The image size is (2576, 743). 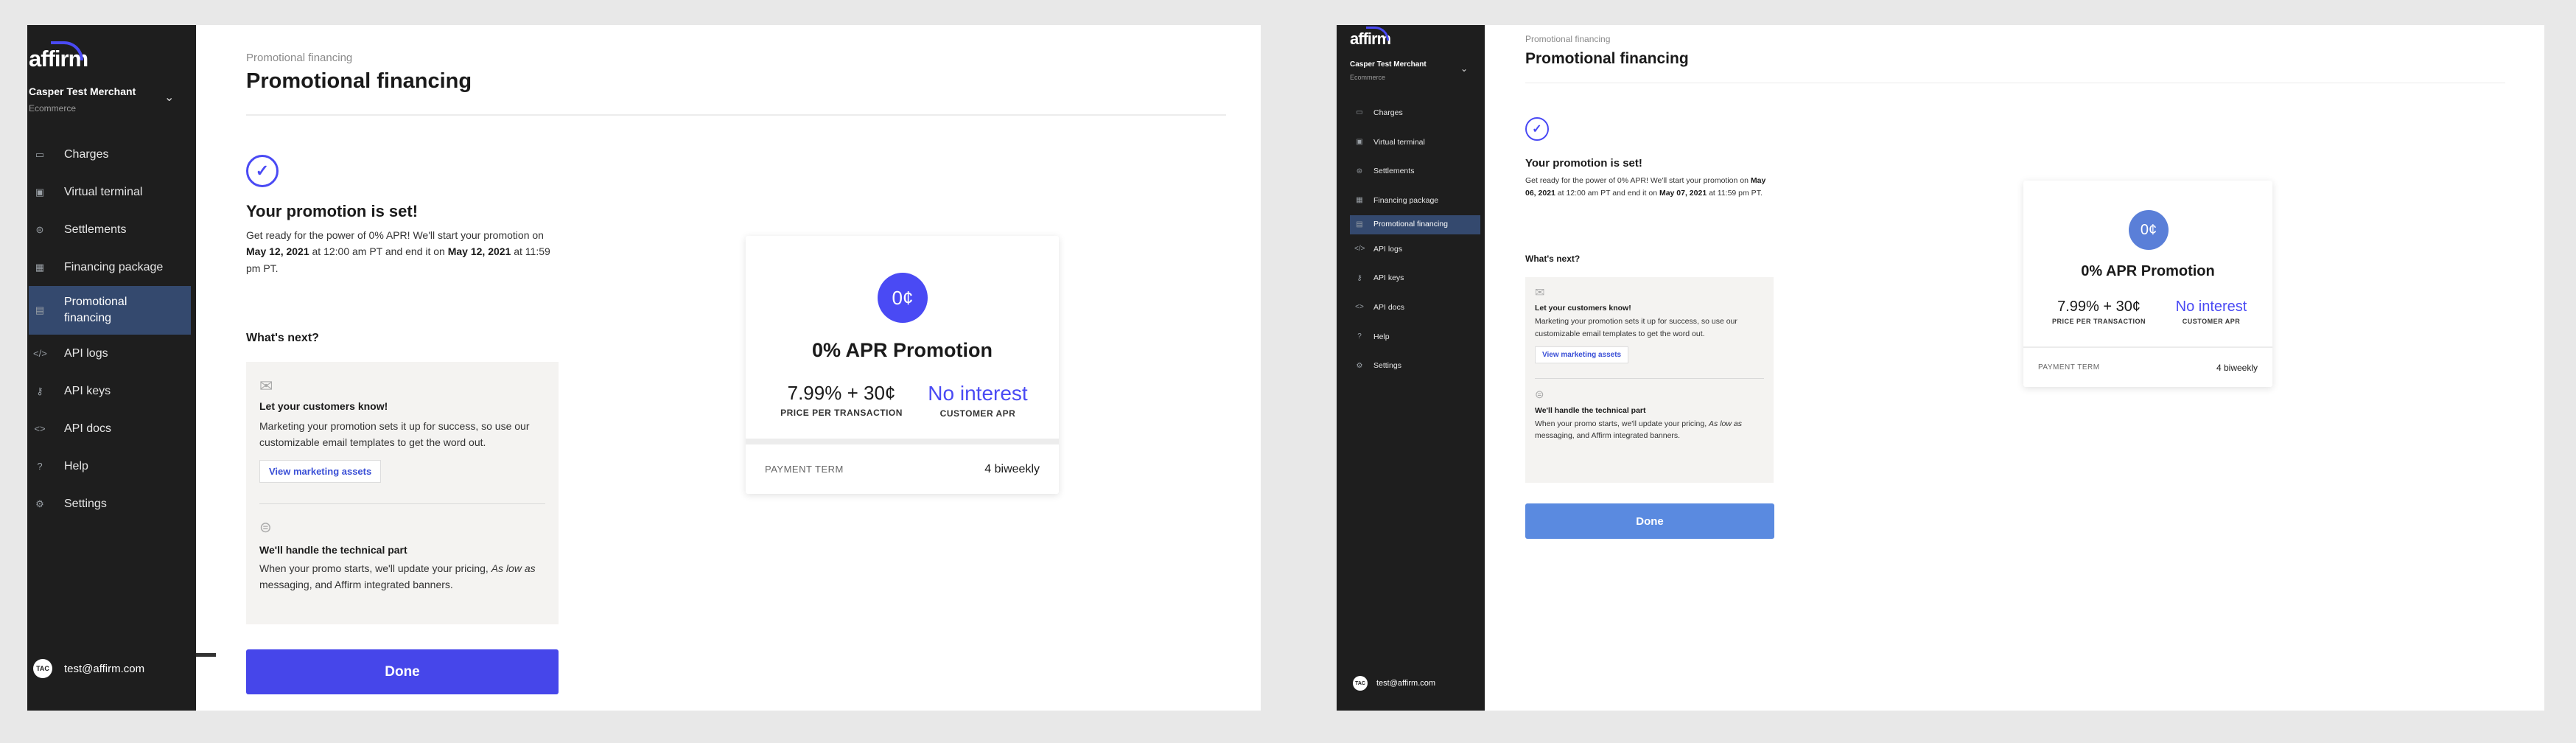 I want to click on sidebar-item-label: API logs, so click(x=86, y=353).